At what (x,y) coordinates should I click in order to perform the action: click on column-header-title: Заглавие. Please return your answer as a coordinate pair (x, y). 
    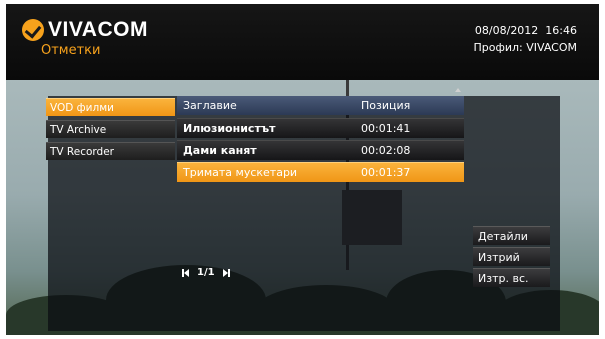
    Looking at the image, I should click on (210, 105).